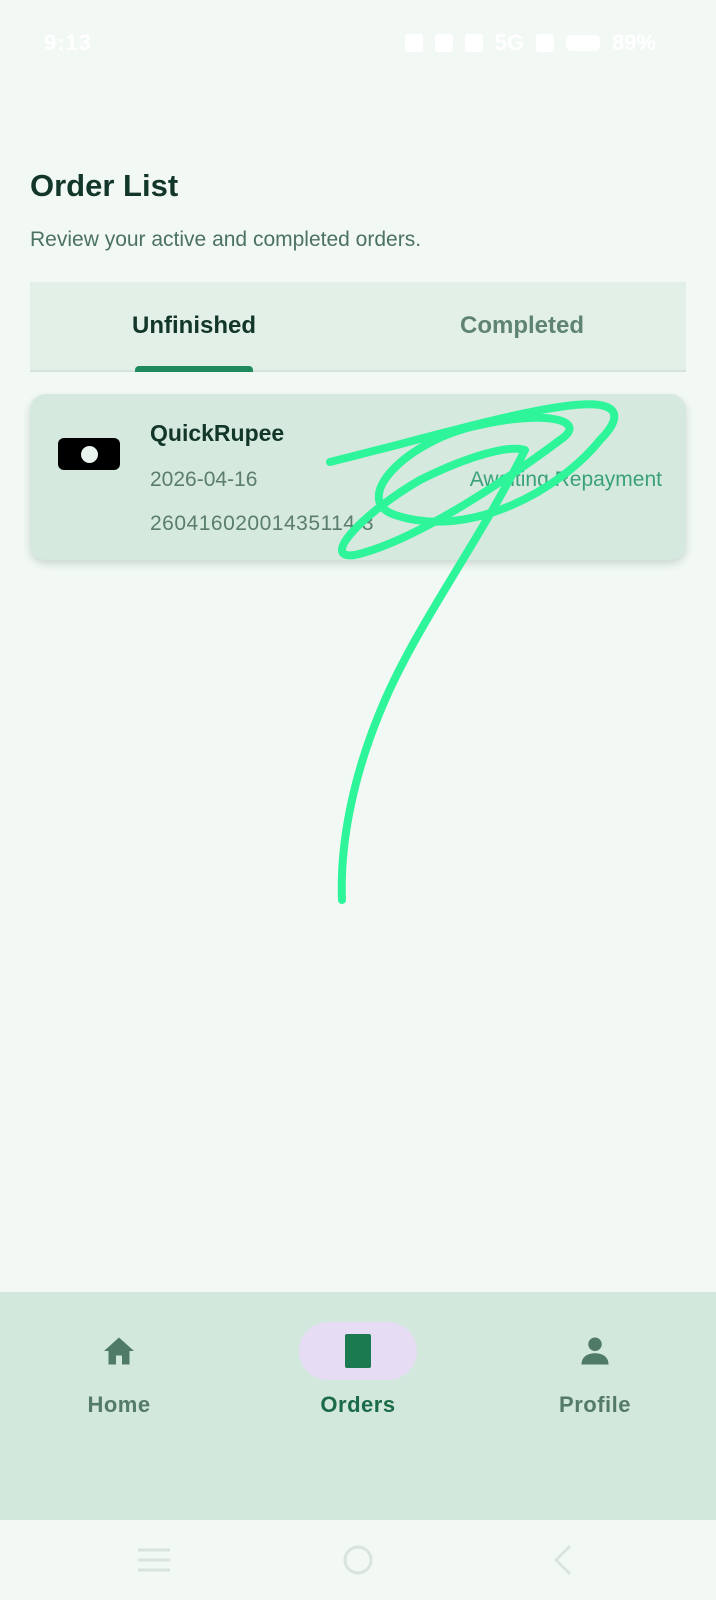  I want to click on tab-completed-label: Completed, so click(521, 325).